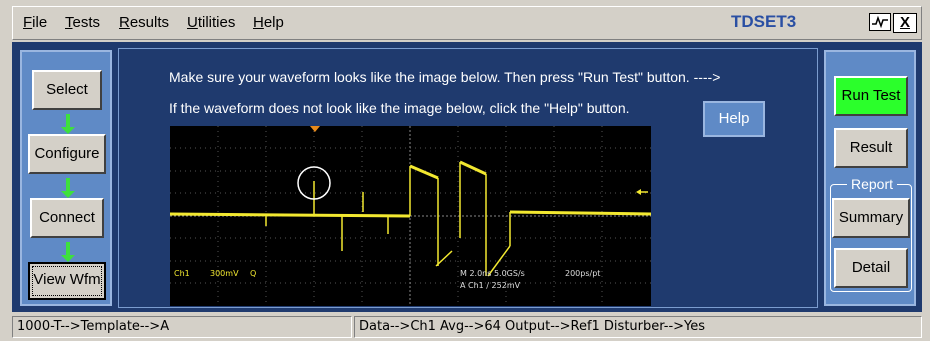 The width and height of the screenshot is (930, 341). I want to click on result-button: Result, so click(871, 148).